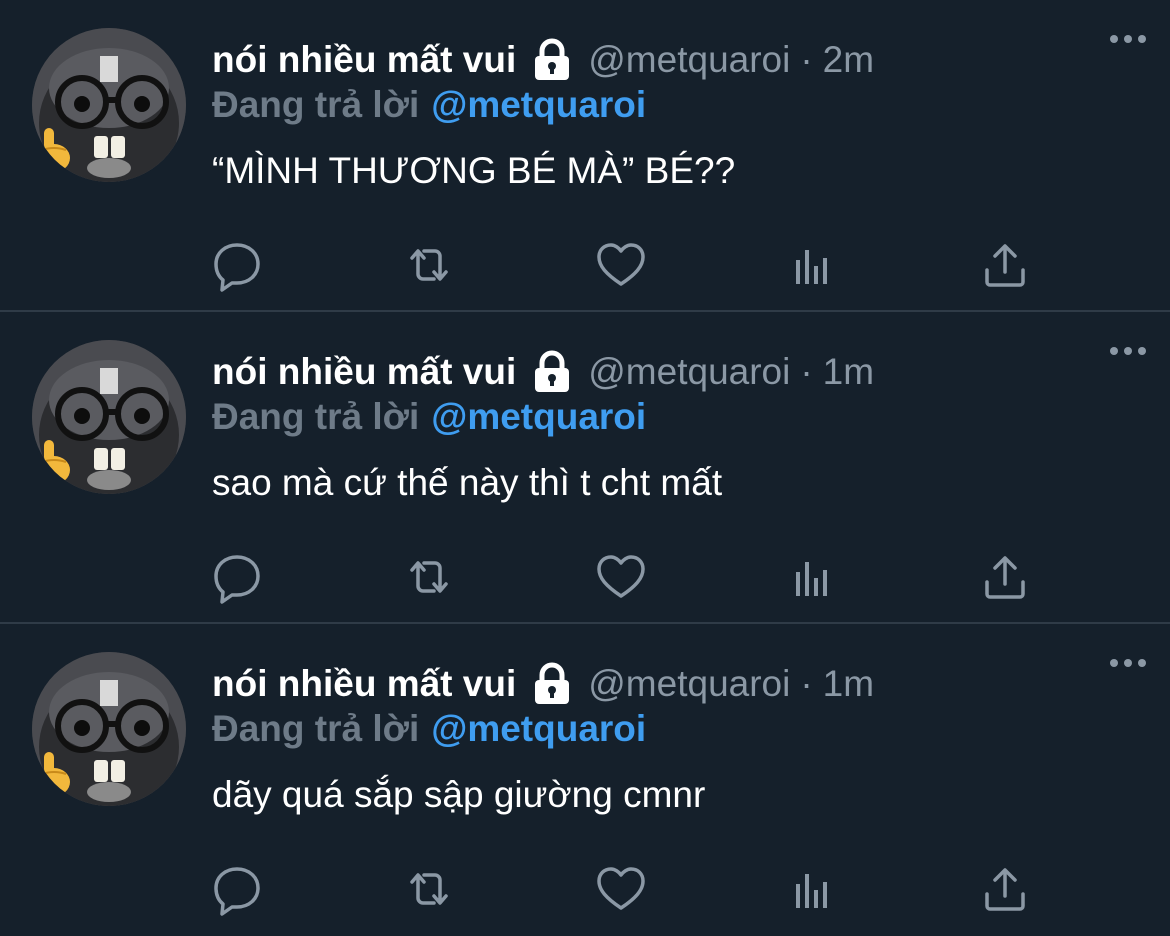 Image resolution: width=1170 pixels, height=936 pixels. Describe the element at coordinates (474, 170) in the screenshot. I see `tweet-text: “MÌNH THƯƠNG BÉ MÀ” BÉ??` at that location.